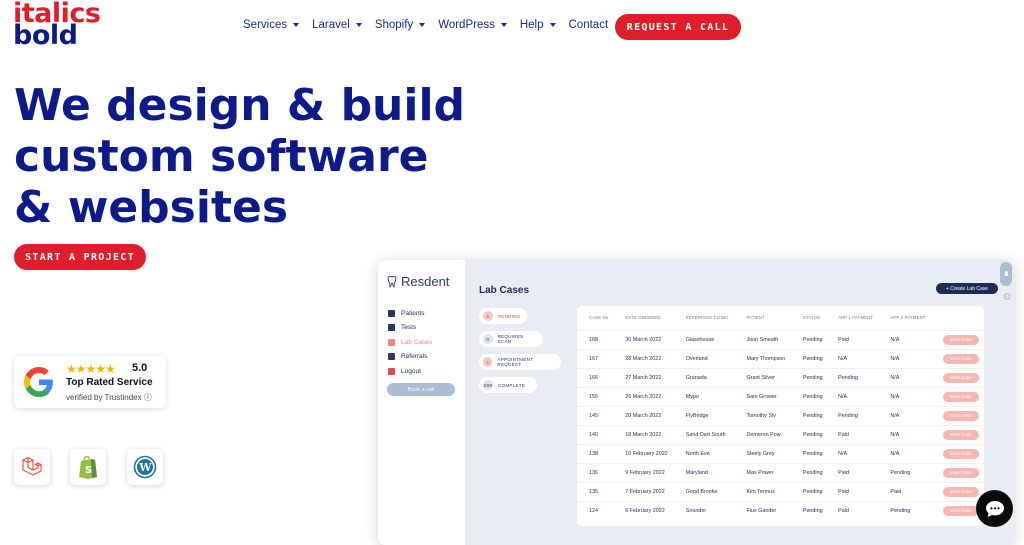  What do you see at coordinates (856, 318) in the screenshot?
I see `col-app1-payment: APP 1 PAYMENT` at bounding box center [856, 318].